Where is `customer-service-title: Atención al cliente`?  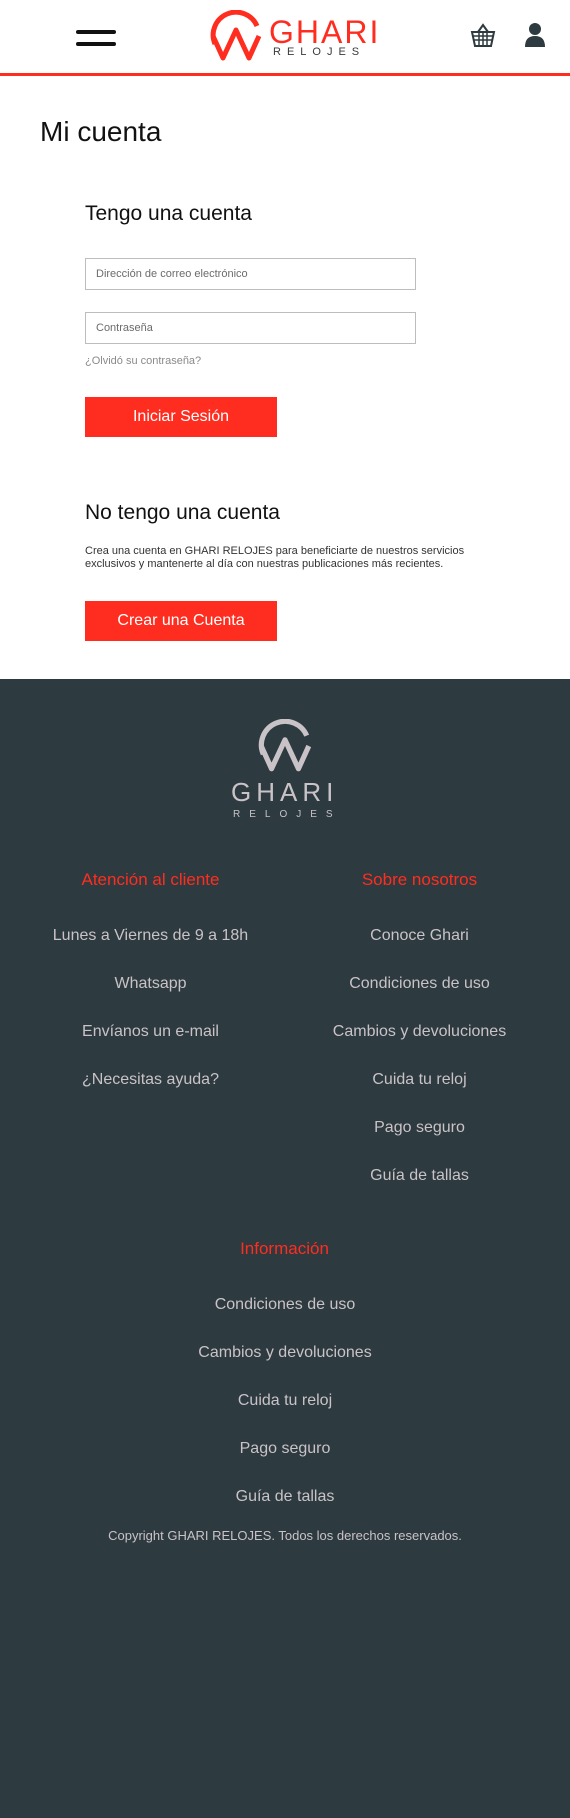 customer-service-title: Atención al cliente is located at coordinates (150, 879).